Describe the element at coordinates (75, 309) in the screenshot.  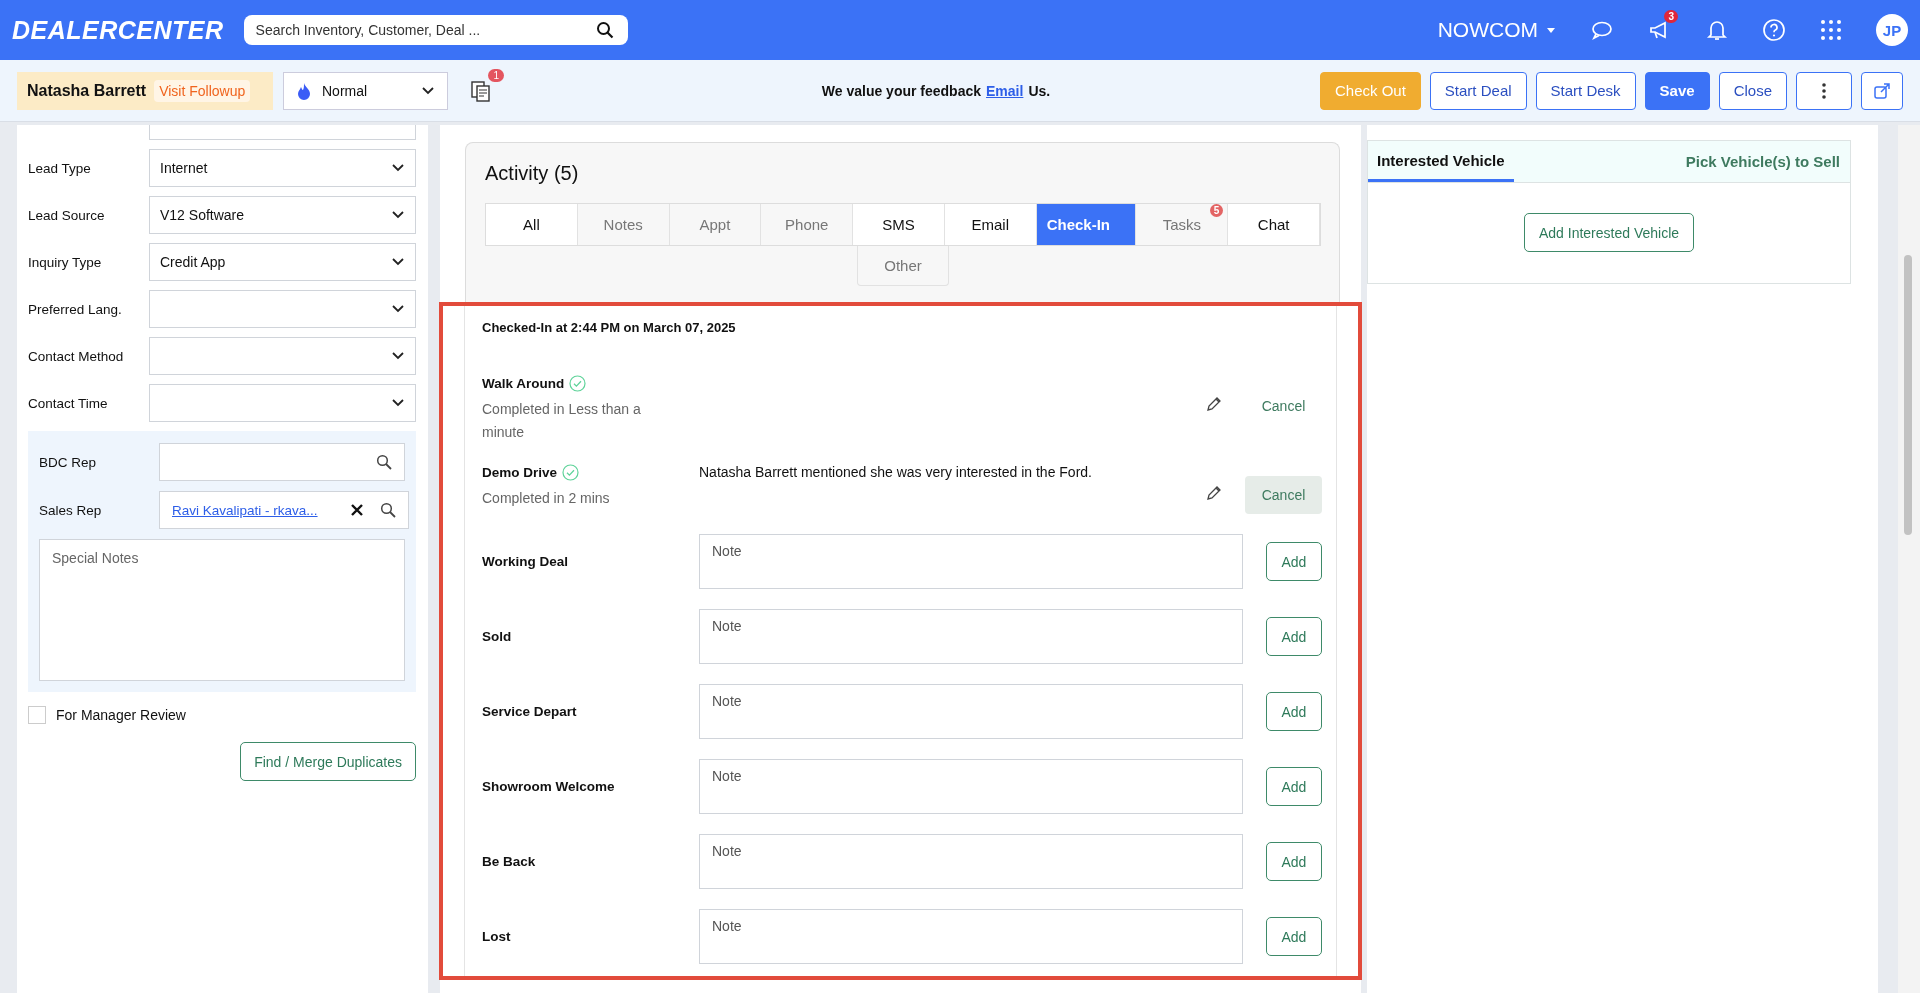
I see `field-label: Preferred Lang.` at that location.